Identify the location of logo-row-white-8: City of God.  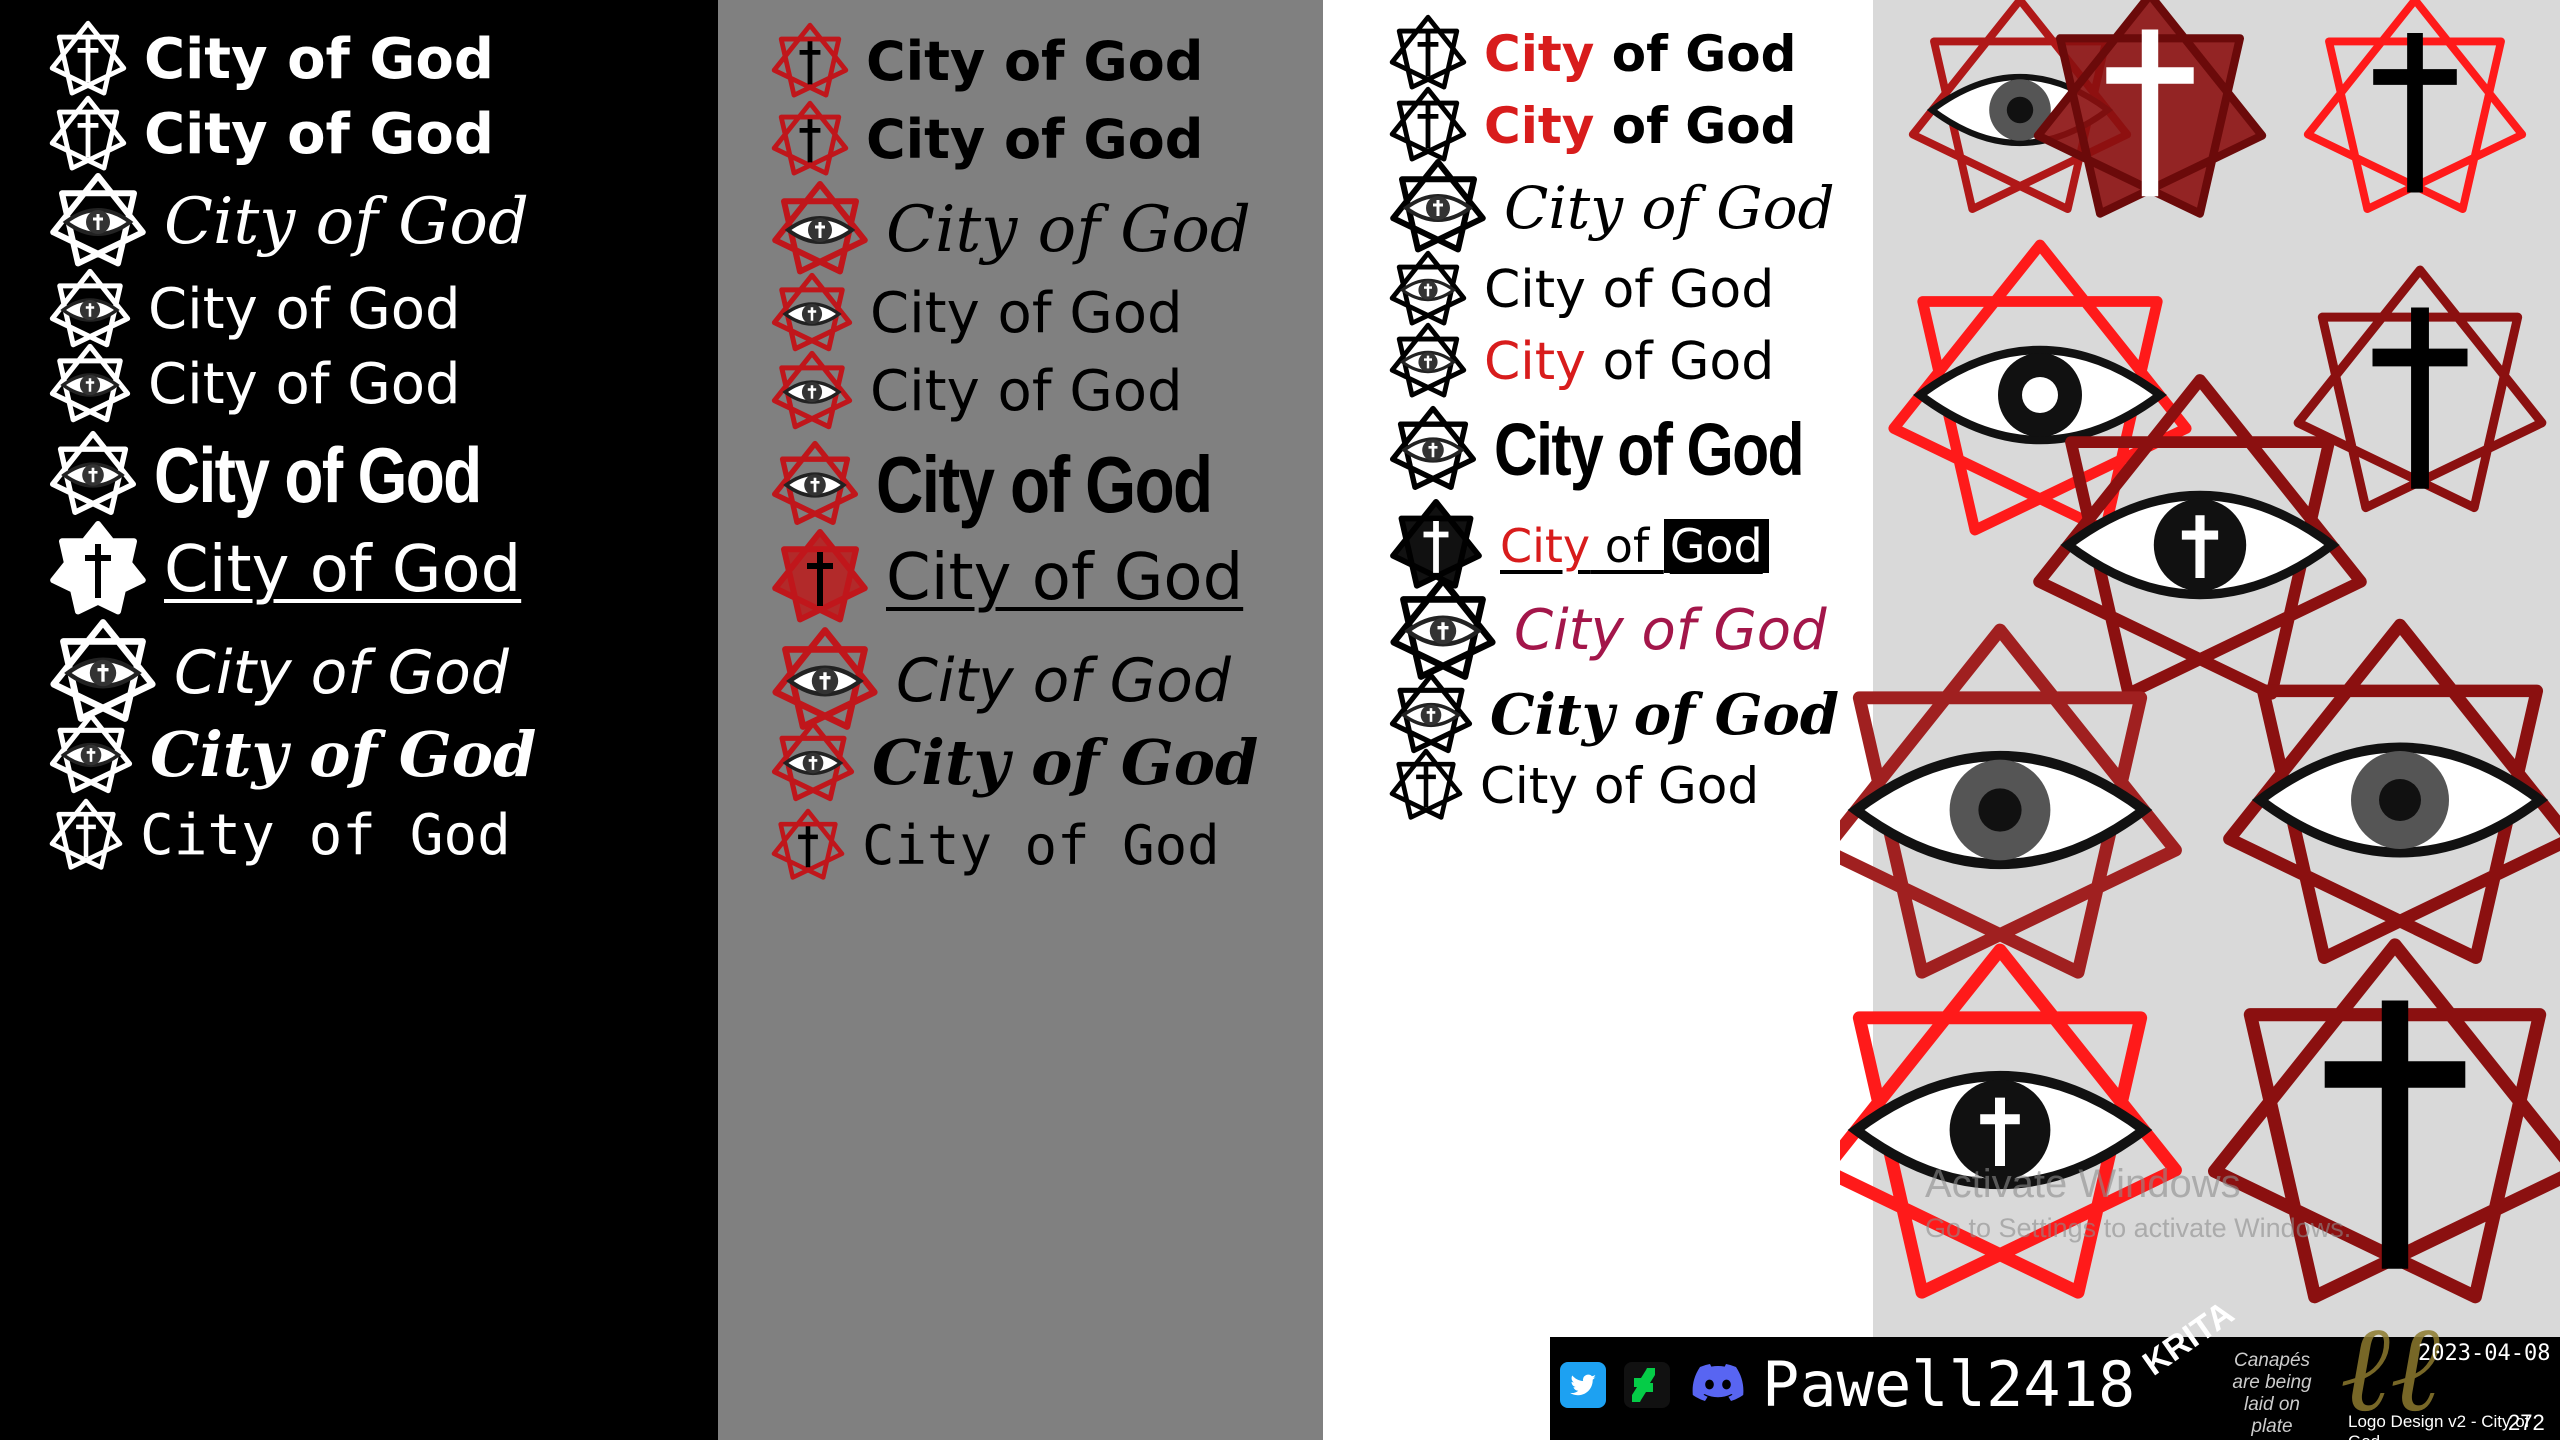
(1607, 631).